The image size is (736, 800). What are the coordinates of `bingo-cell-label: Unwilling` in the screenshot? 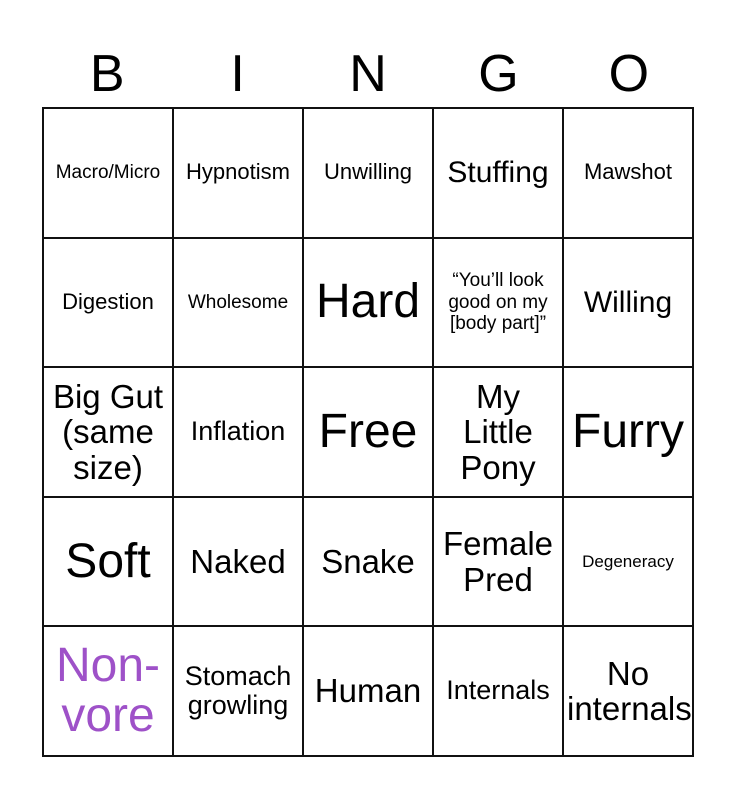 It's located at (368, 172).